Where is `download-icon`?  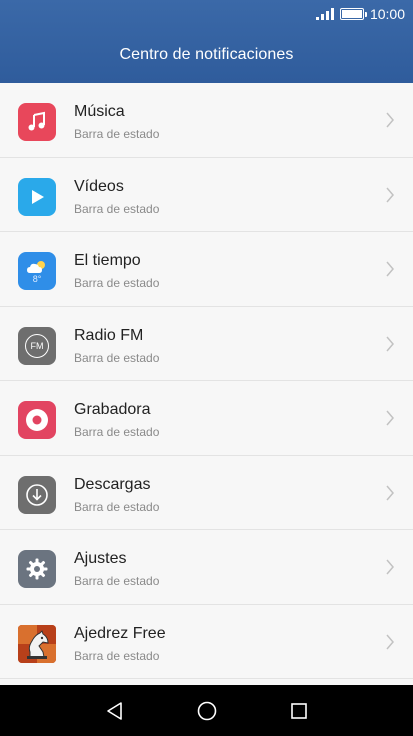 download-icon is located at coordinates (37, 494).